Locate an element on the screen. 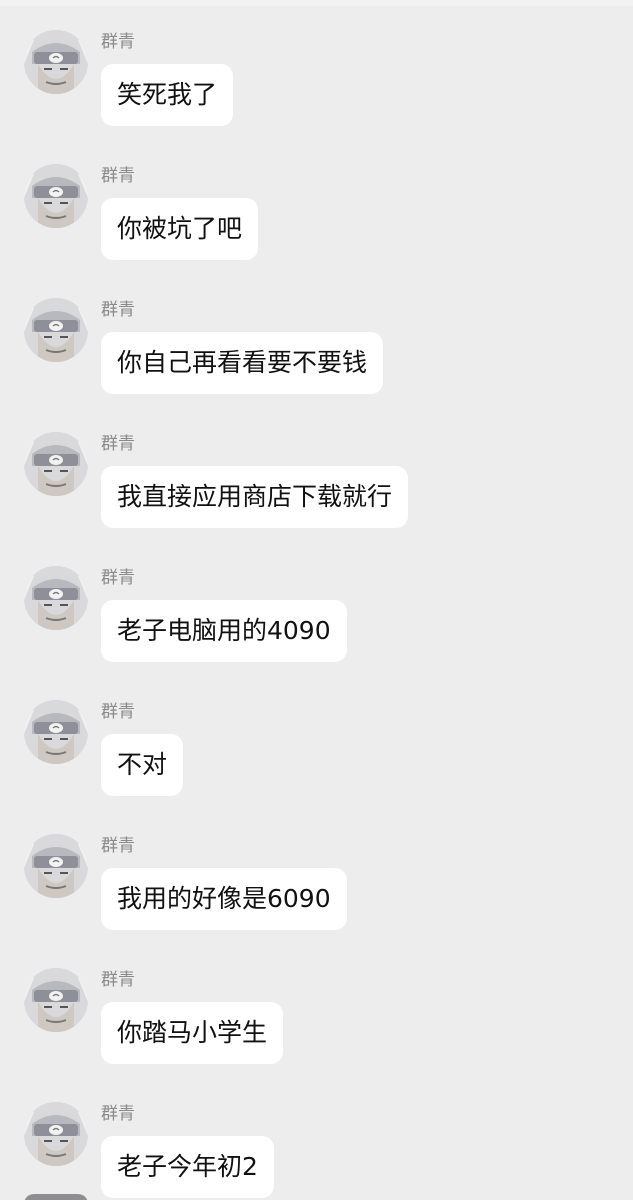 The width and height of the screenshot is (633, 1200). message-bubble: 老子电脑用的4090 is located at coordinates (224, 631).